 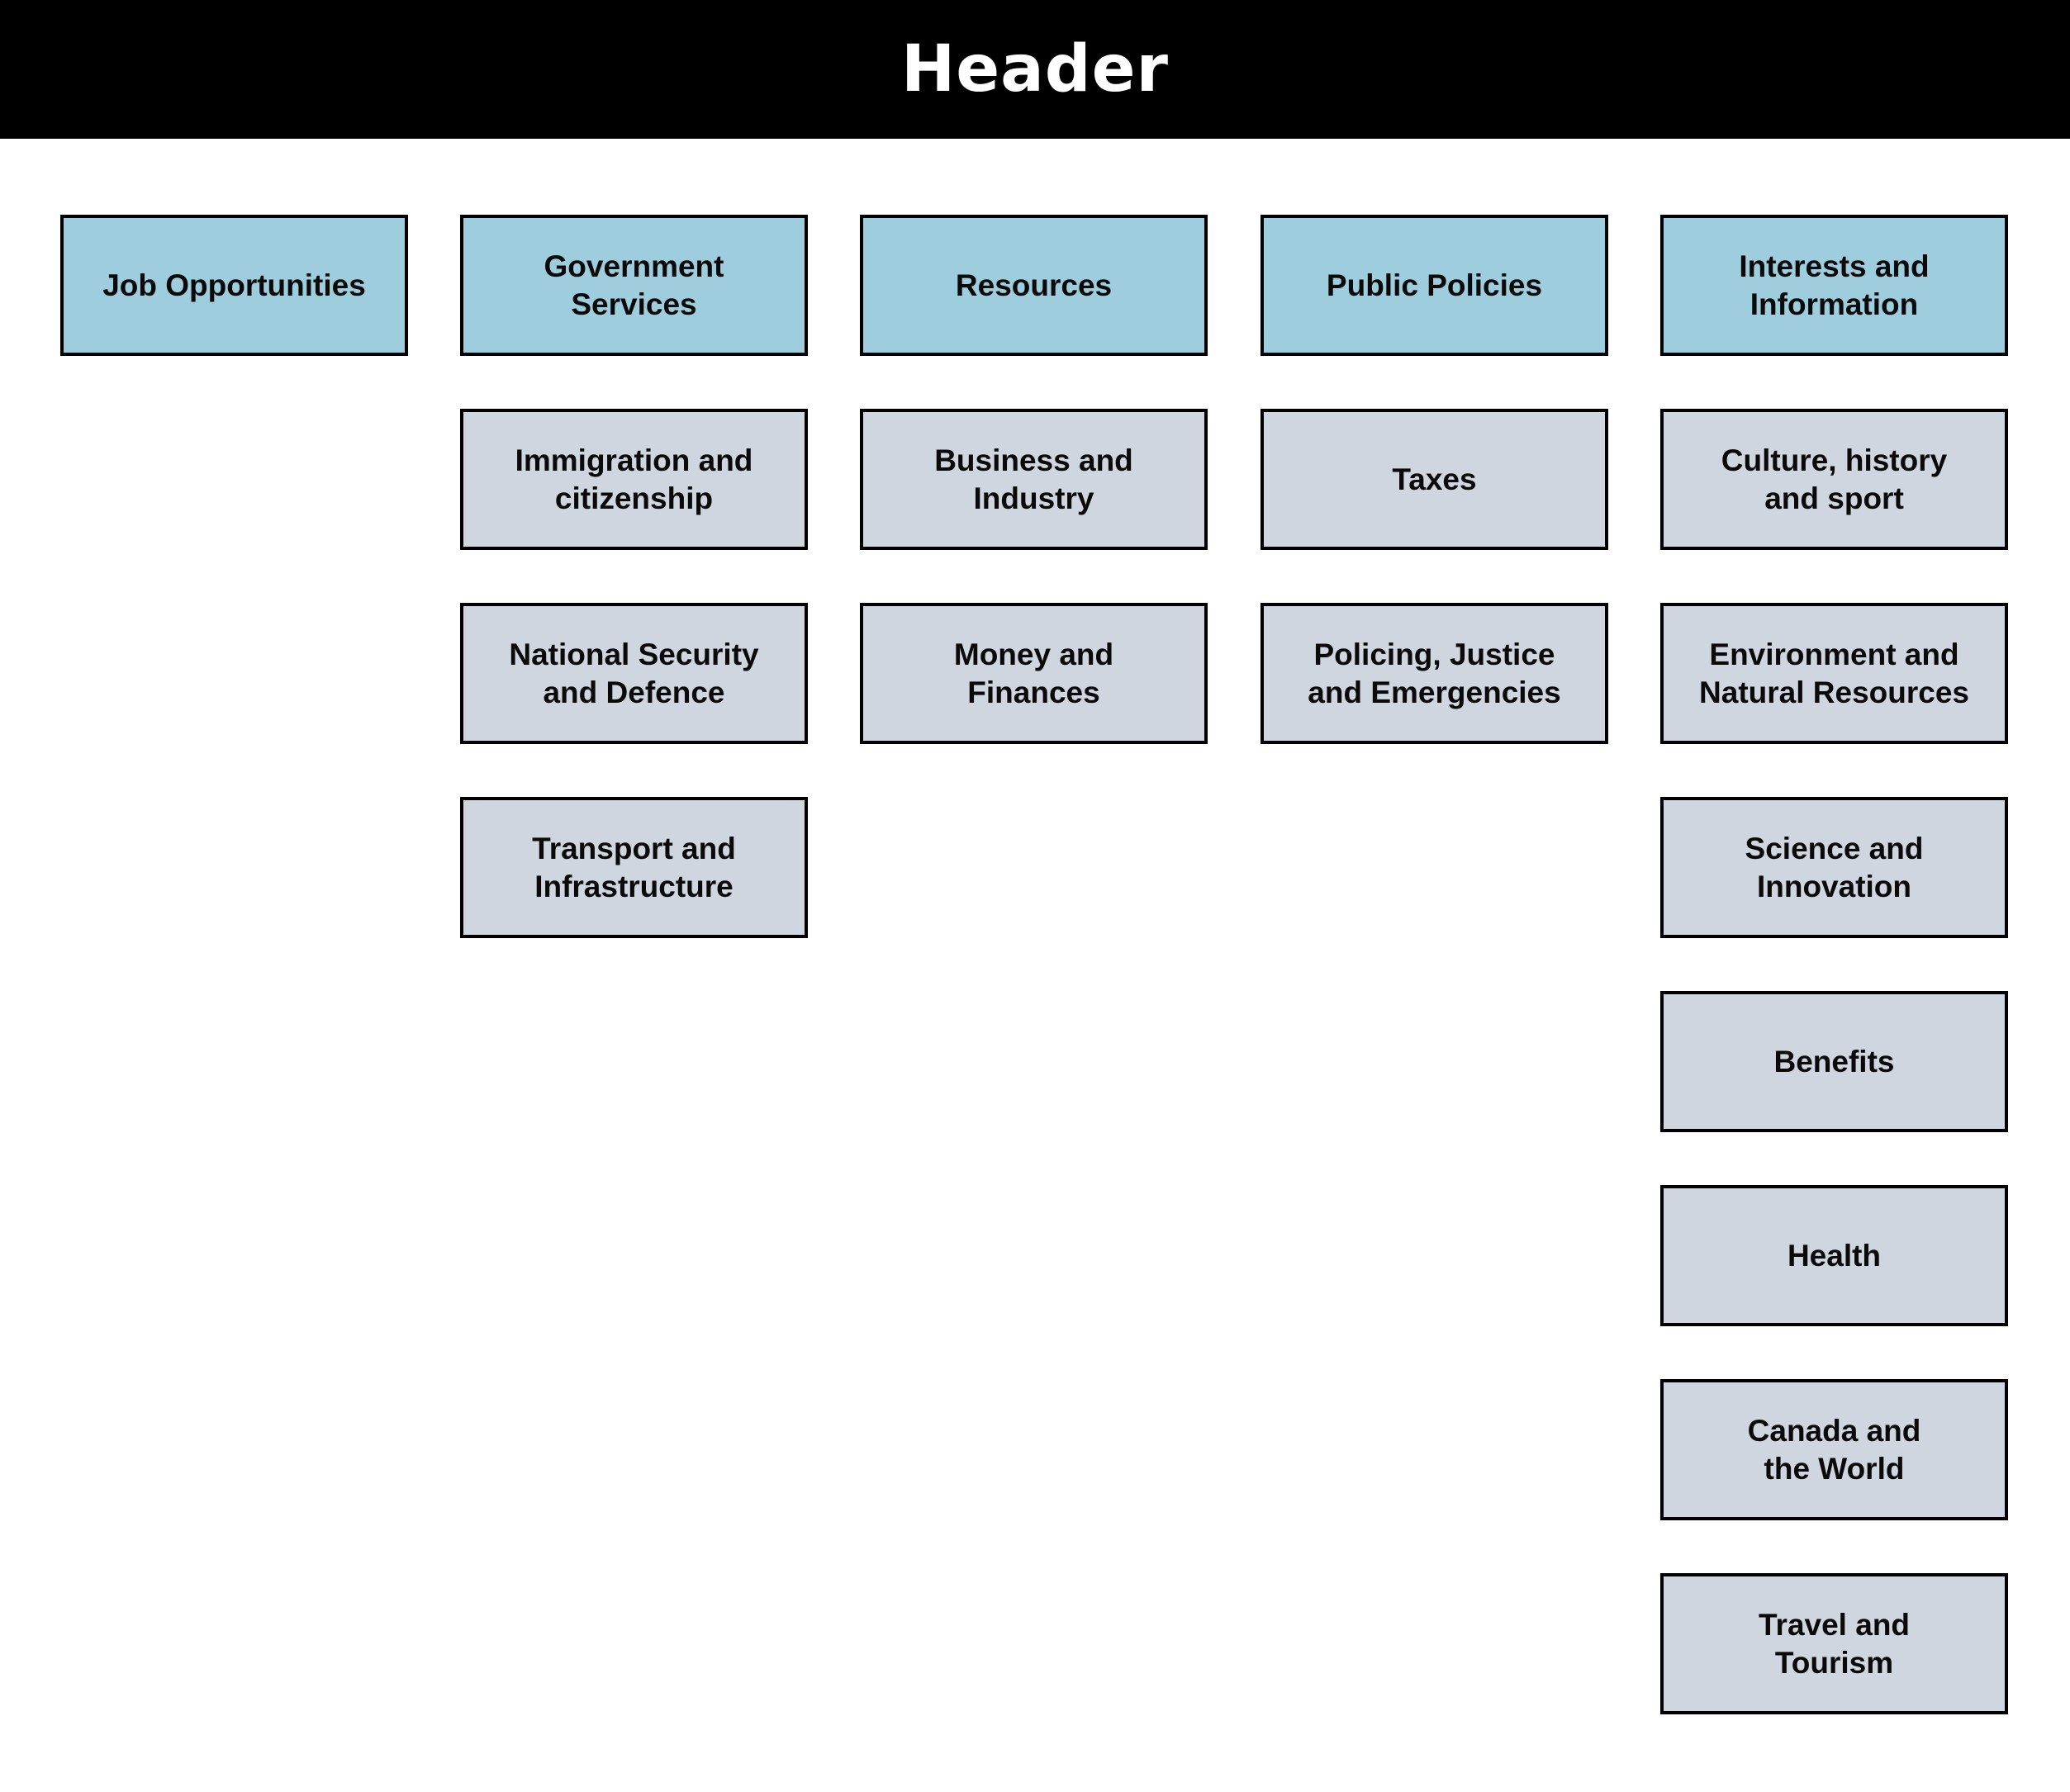 I want to click on header-title: Header, so click(x=1035, y=69).